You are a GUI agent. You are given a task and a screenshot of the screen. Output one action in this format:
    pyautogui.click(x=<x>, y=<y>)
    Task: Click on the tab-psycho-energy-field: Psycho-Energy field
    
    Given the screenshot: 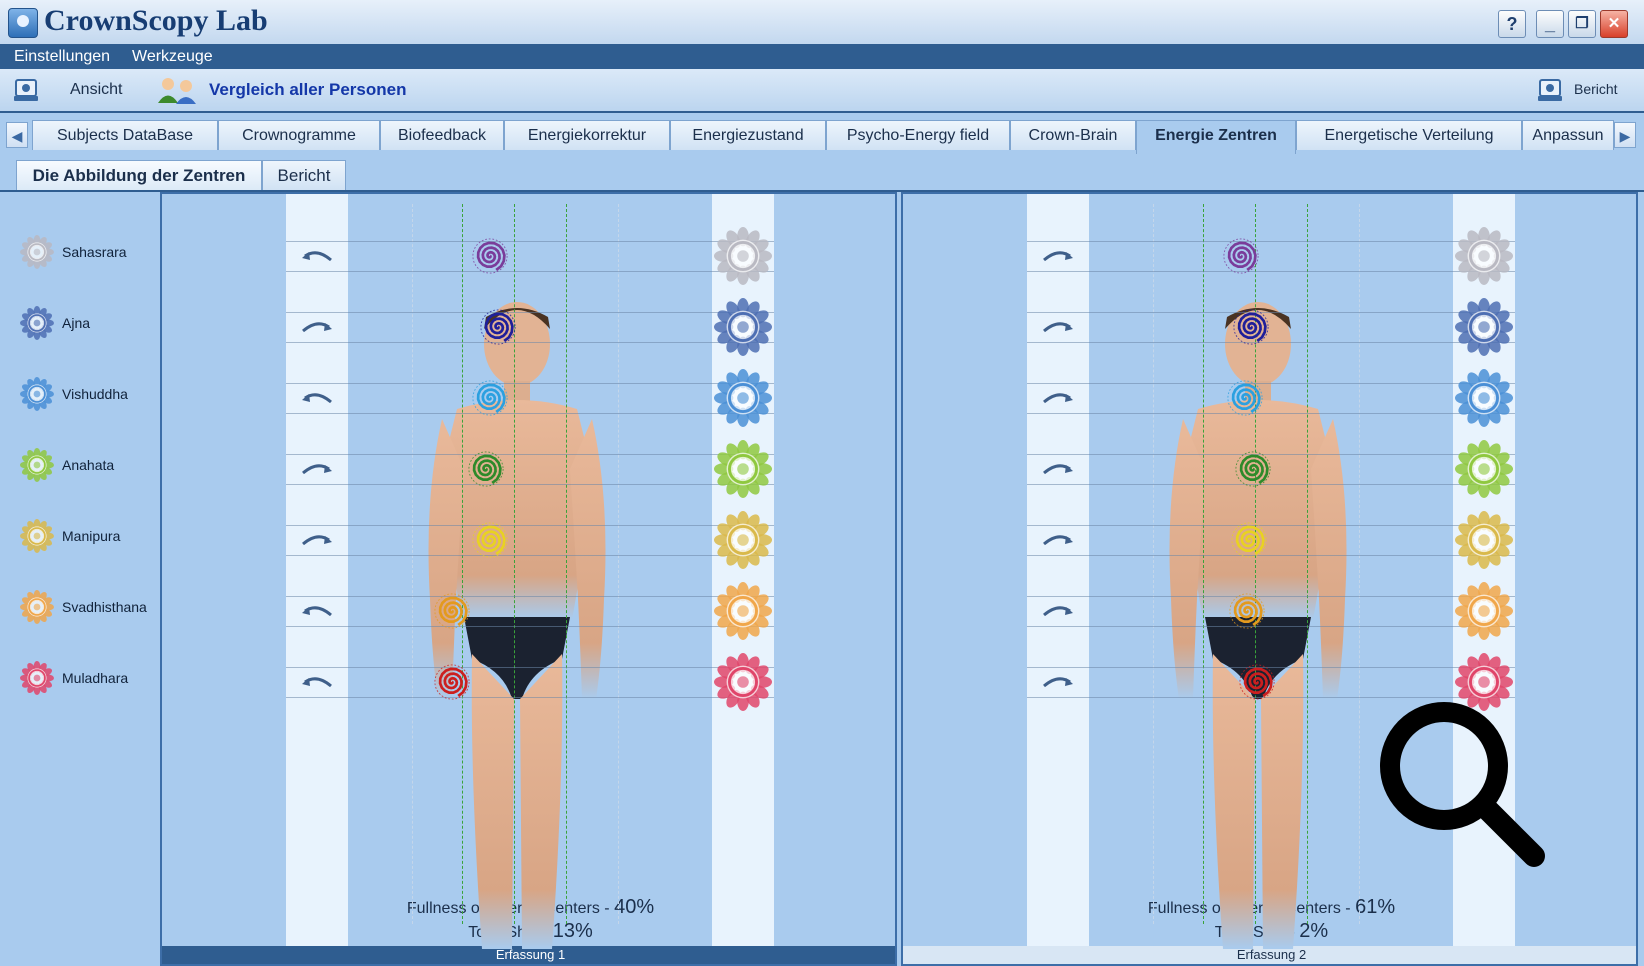 What is the action you would take?
    pyautogui.click(x=918, y=135)
    